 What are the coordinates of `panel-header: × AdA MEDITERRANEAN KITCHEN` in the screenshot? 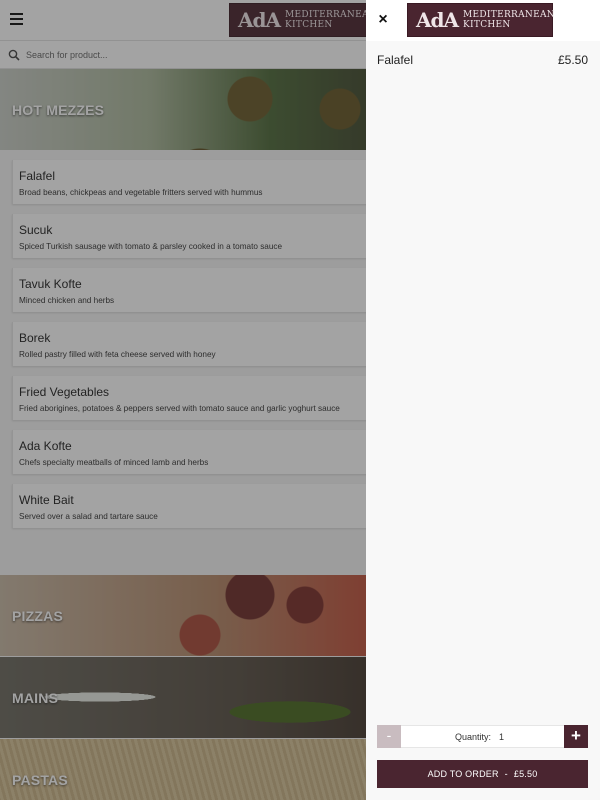 It's located at (483, 20).